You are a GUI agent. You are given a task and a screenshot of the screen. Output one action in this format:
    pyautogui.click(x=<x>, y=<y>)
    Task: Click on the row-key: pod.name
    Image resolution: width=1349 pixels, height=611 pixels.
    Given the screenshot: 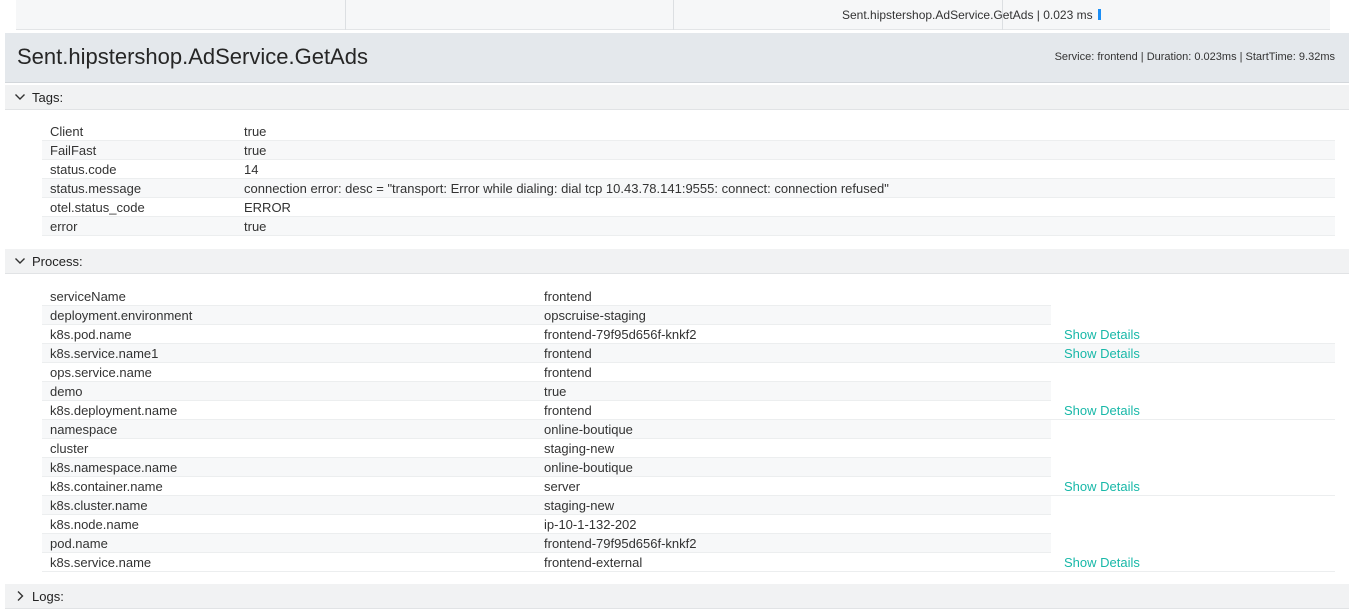 What is the action you would take?
    pyautogui.click(x=79, y=543)
    